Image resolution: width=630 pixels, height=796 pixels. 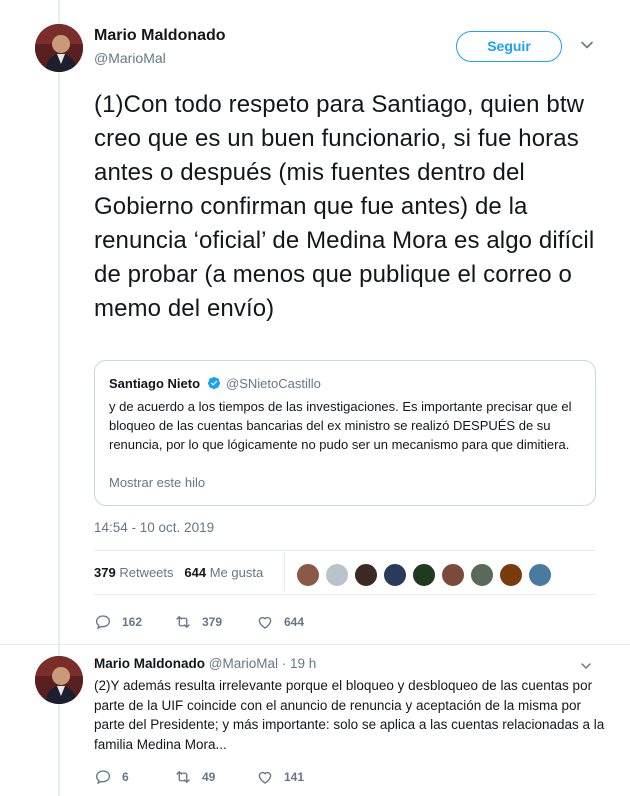 I want to click on stats-separator, so click(x=284, y=572).